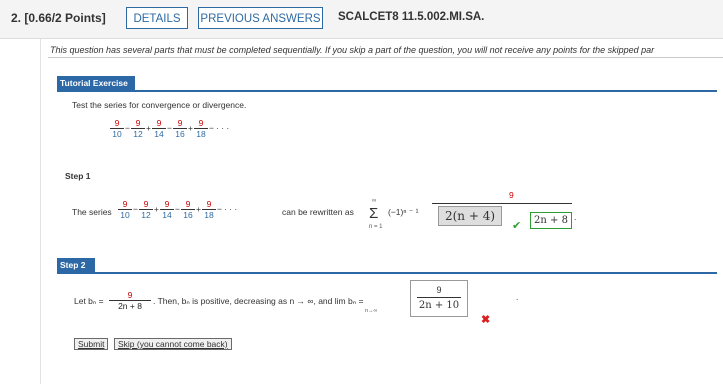 This screenshot has width=723, height=384. Describe the element at coordinates (374, 201) in the screenshot. I see `sigma-upper-limit: ∞` at that location.